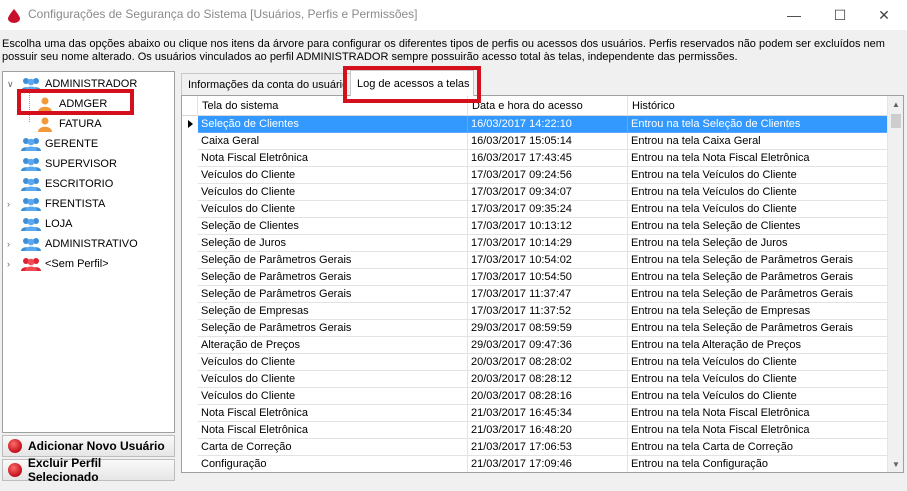 The width and height of the screenshot is (907, 491). What do you see at coordinates (548, 260) in the screenshot?
I see `cell-datetime: 17/03/2017 10:54:02` at bounding box center [548, 260].